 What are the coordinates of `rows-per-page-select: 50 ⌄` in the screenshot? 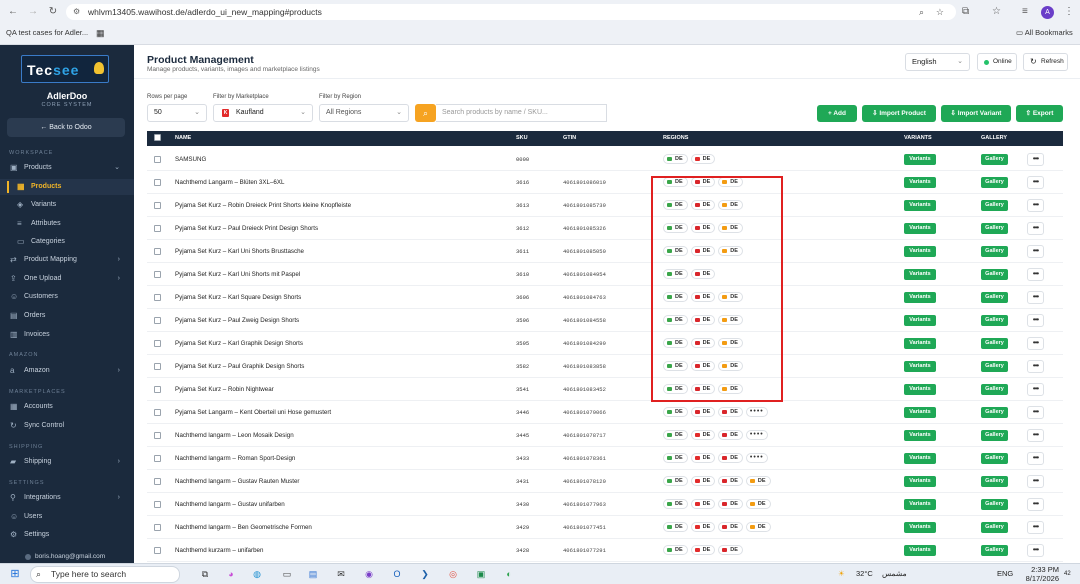 It's located at (177, 113).